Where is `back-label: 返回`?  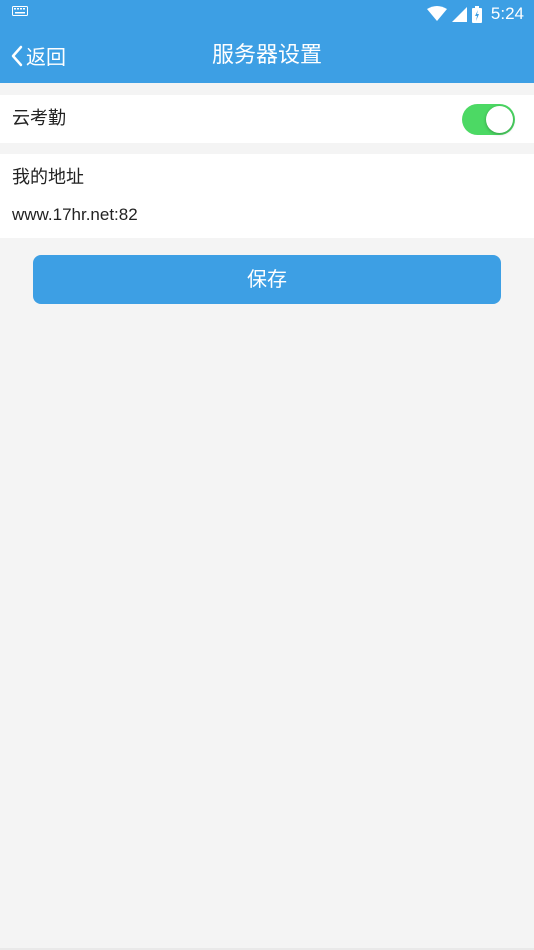 back-label: 返回 is located at coordinates (46, 57).